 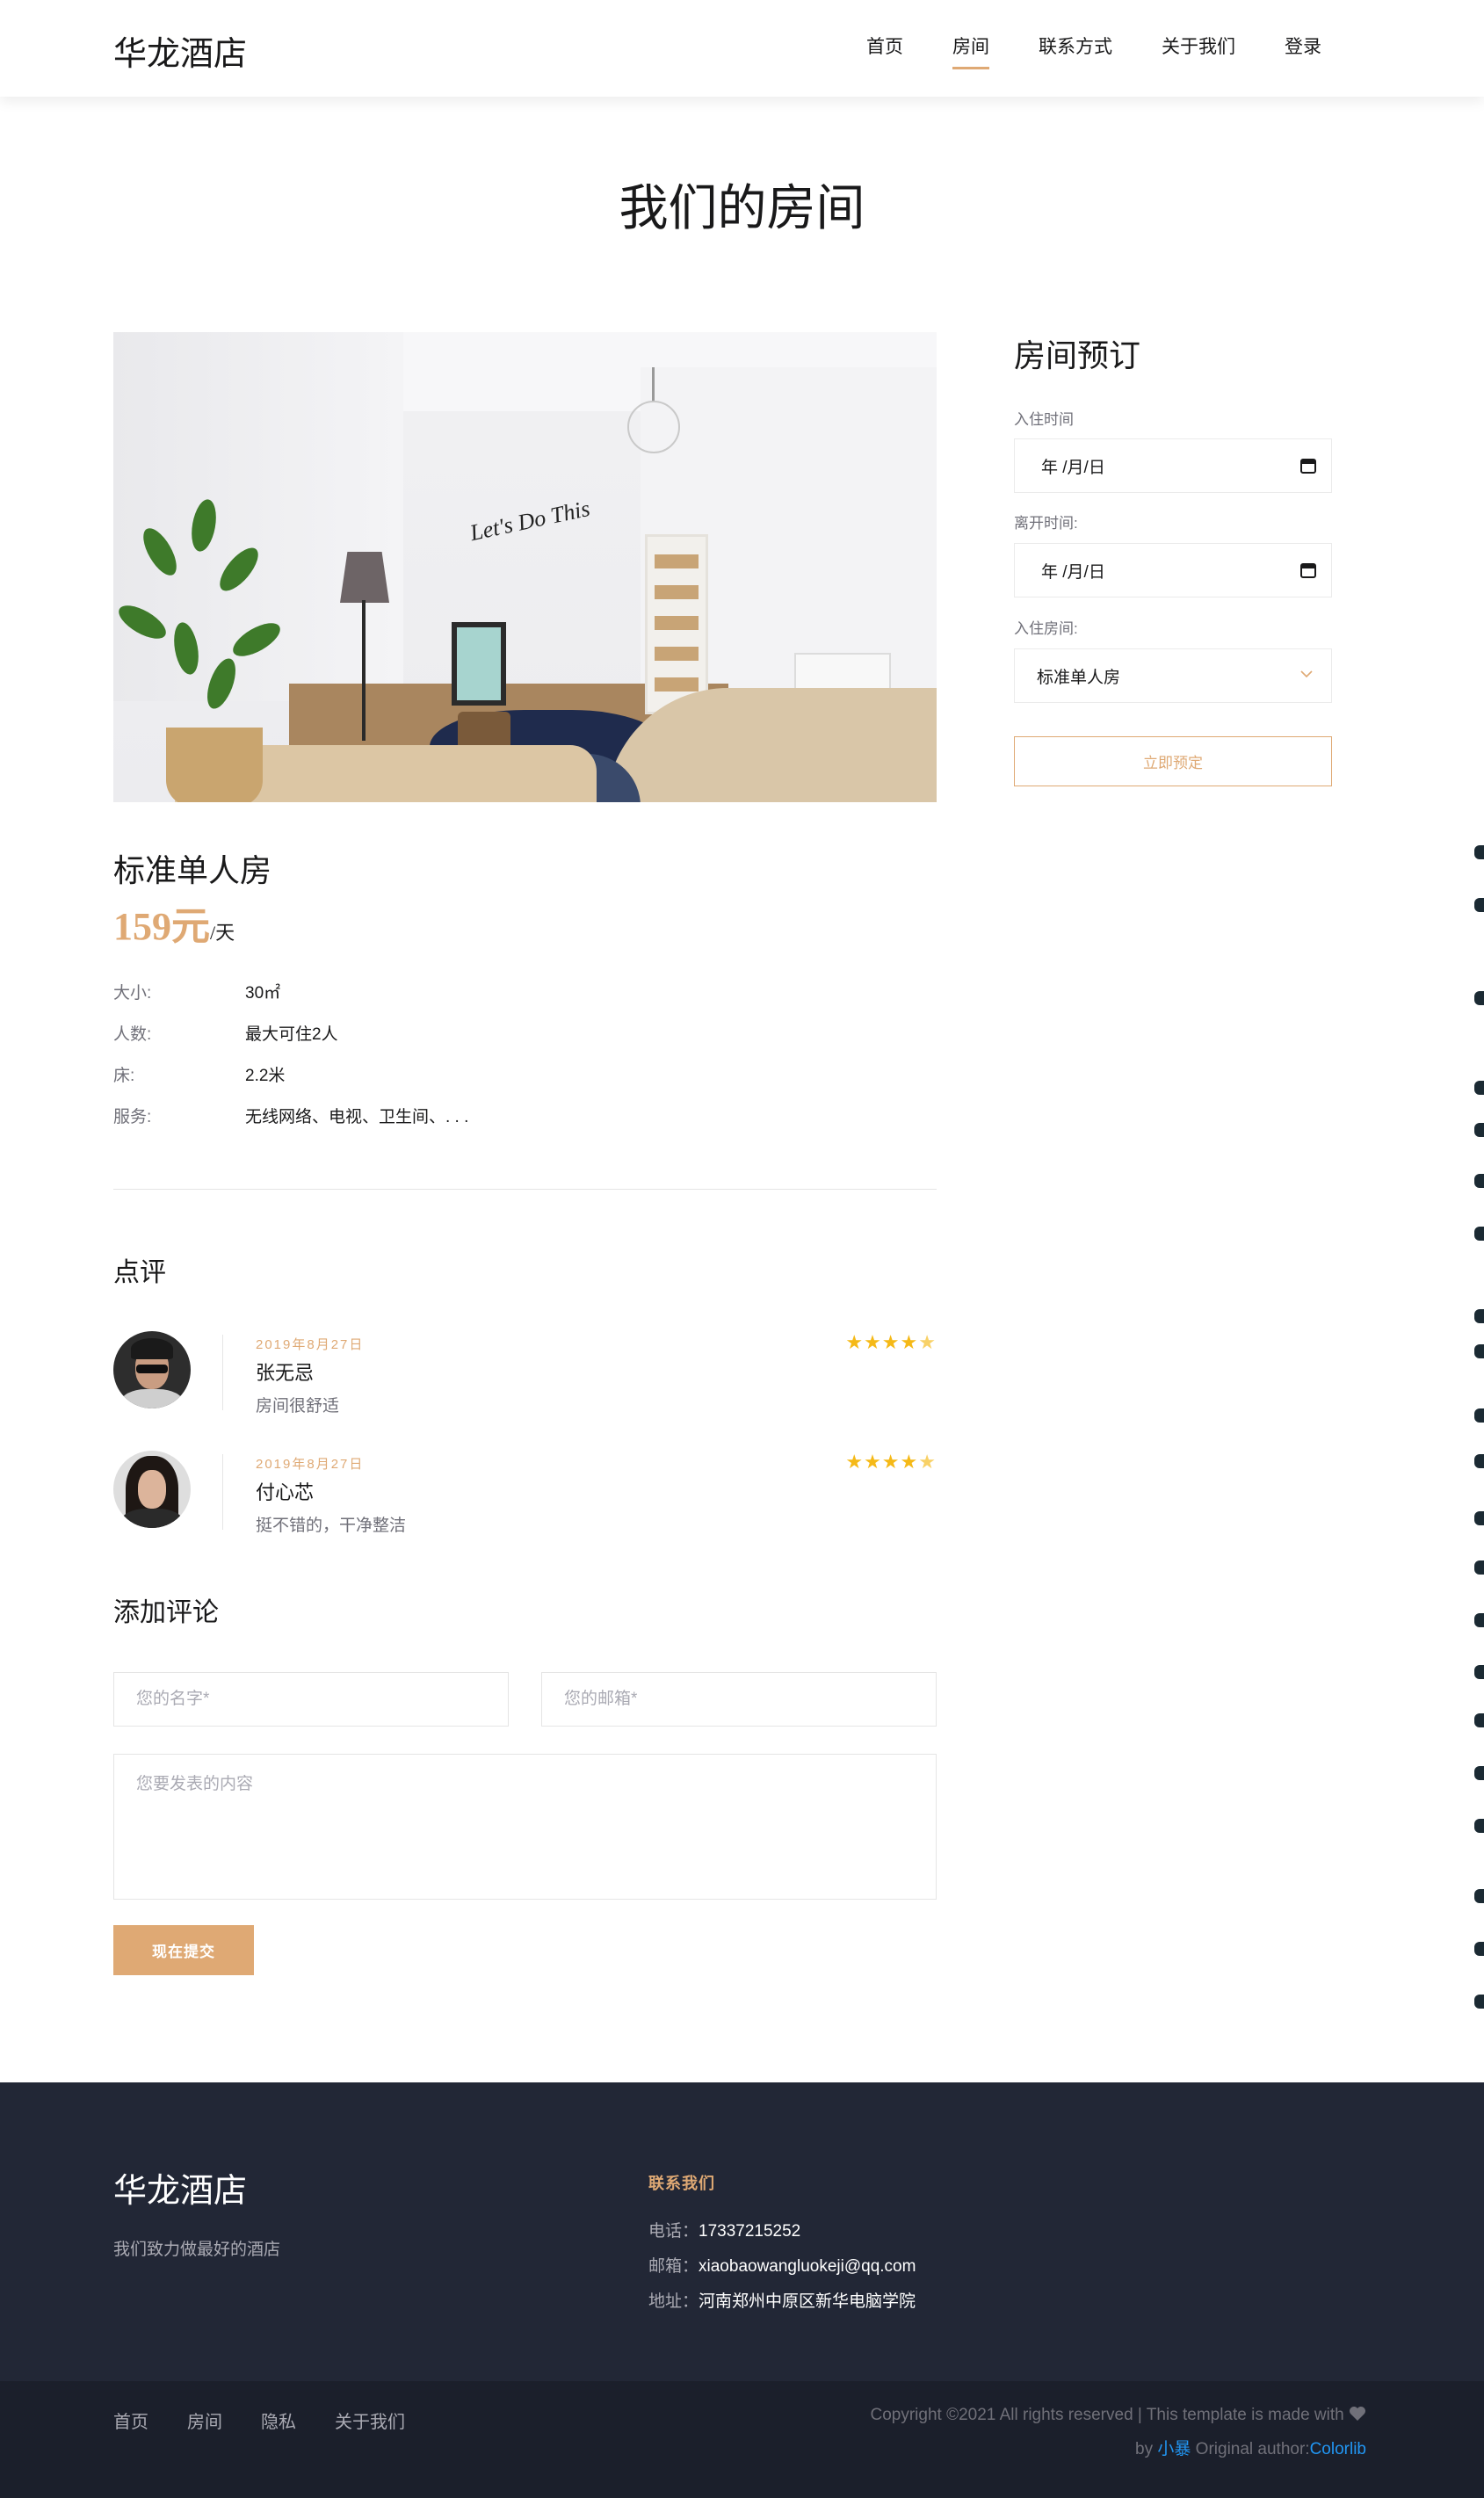 I want to click on photo-lamp-leg, so click(x=364, y=670).